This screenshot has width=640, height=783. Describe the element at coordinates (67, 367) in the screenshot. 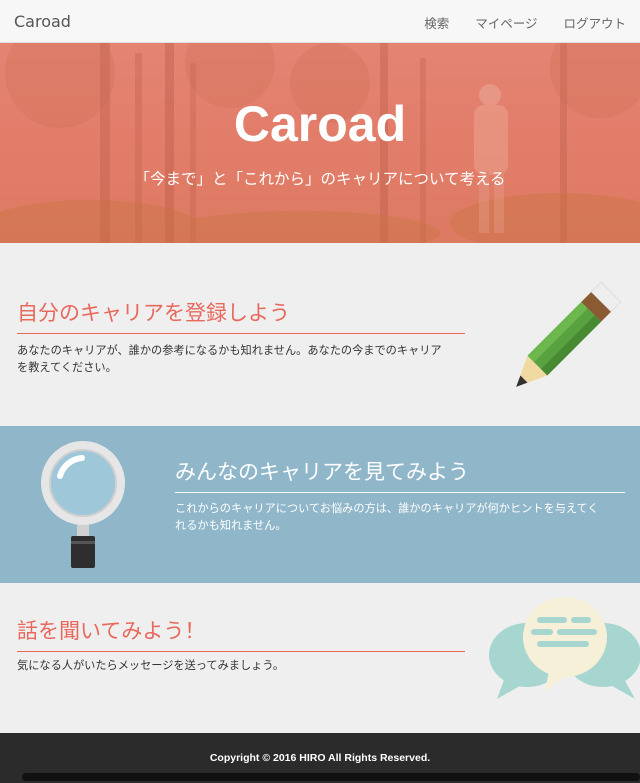

I see `register-career-text-line: を教えてください。` at that location.